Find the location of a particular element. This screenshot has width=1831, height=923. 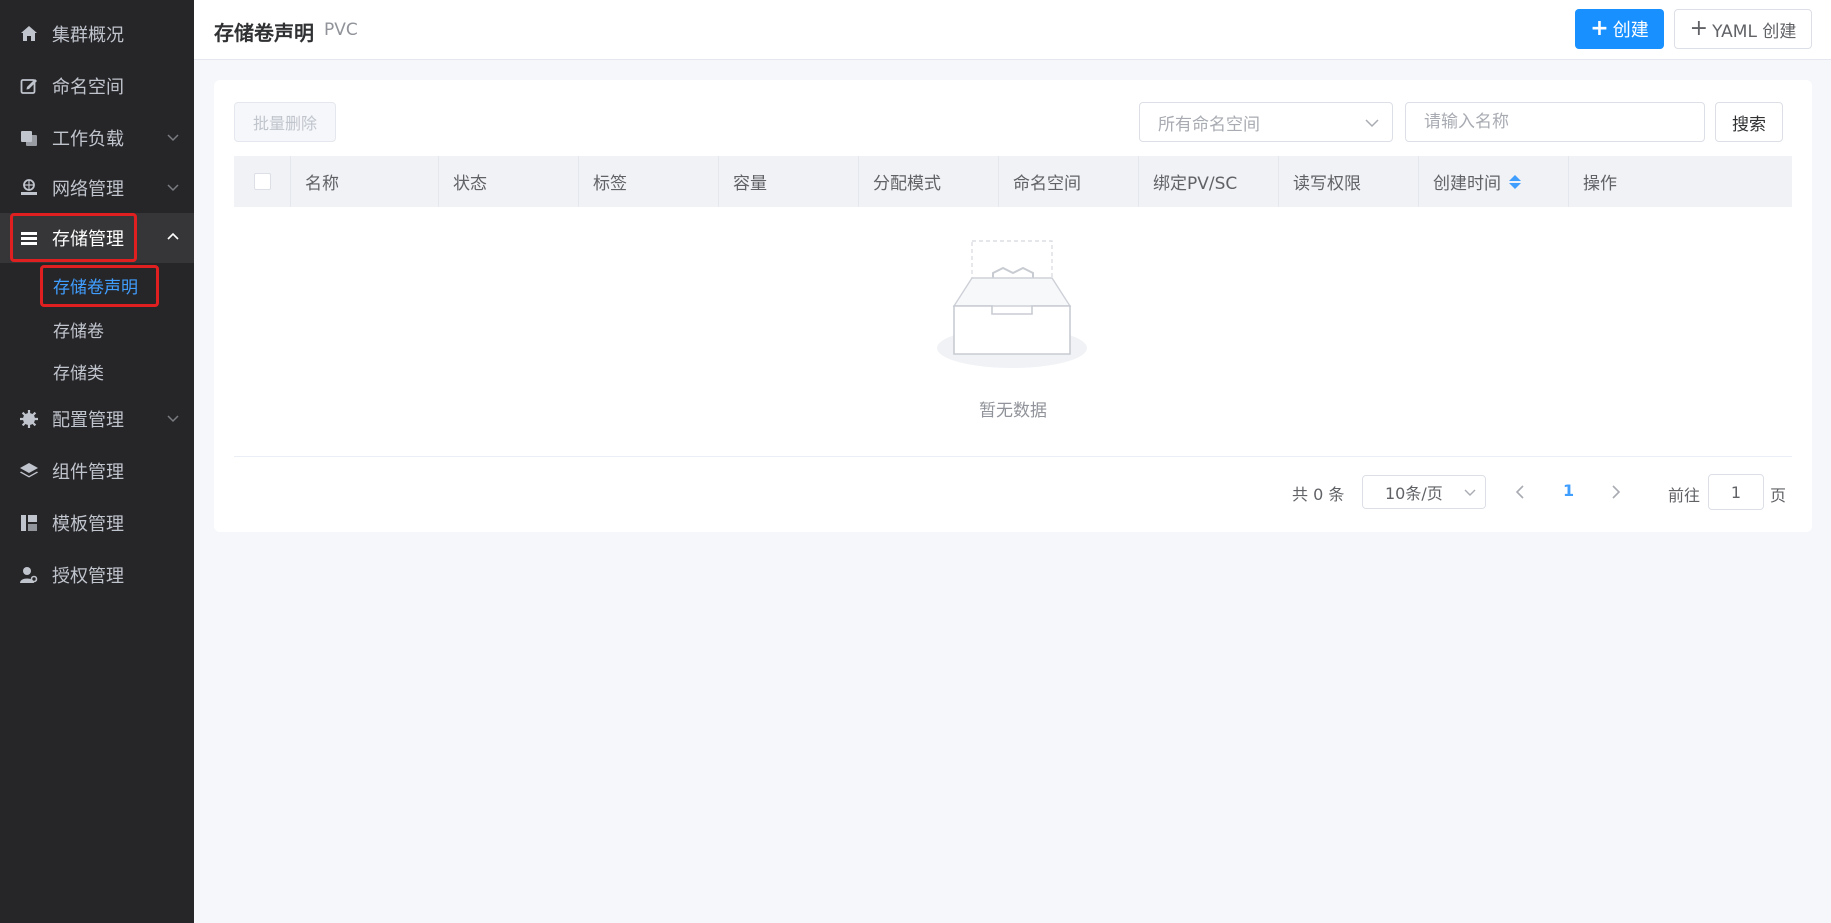

column-header-actions: 操作 is located at coordinates (1680, 181).